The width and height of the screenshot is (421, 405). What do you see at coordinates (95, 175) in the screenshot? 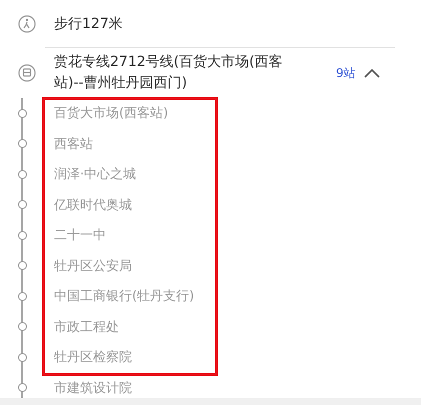
I see `stop-name: 润泽·中心之城` at bounding box center [95, 175].